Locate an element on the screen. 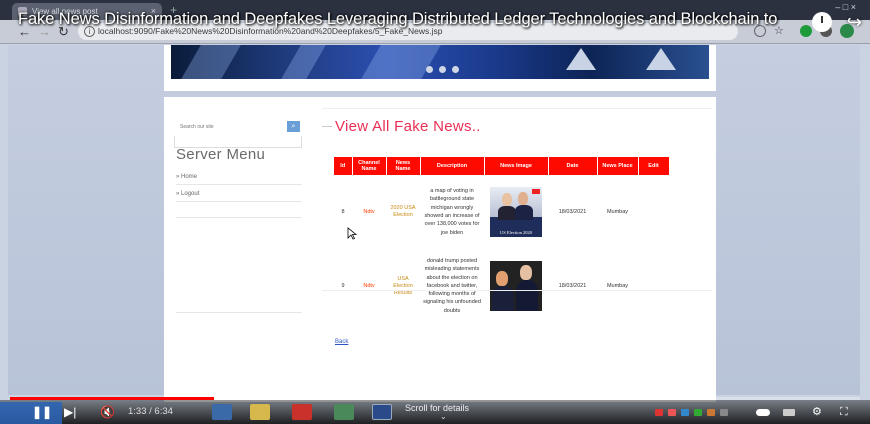 This screenshot has width=870, height=424. extension-icon is located at coordinates (806, 31).